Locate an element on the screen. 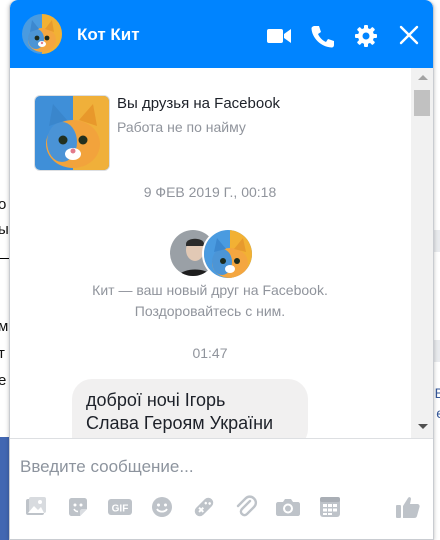  photo-icon is located at coordinates (36, 506).